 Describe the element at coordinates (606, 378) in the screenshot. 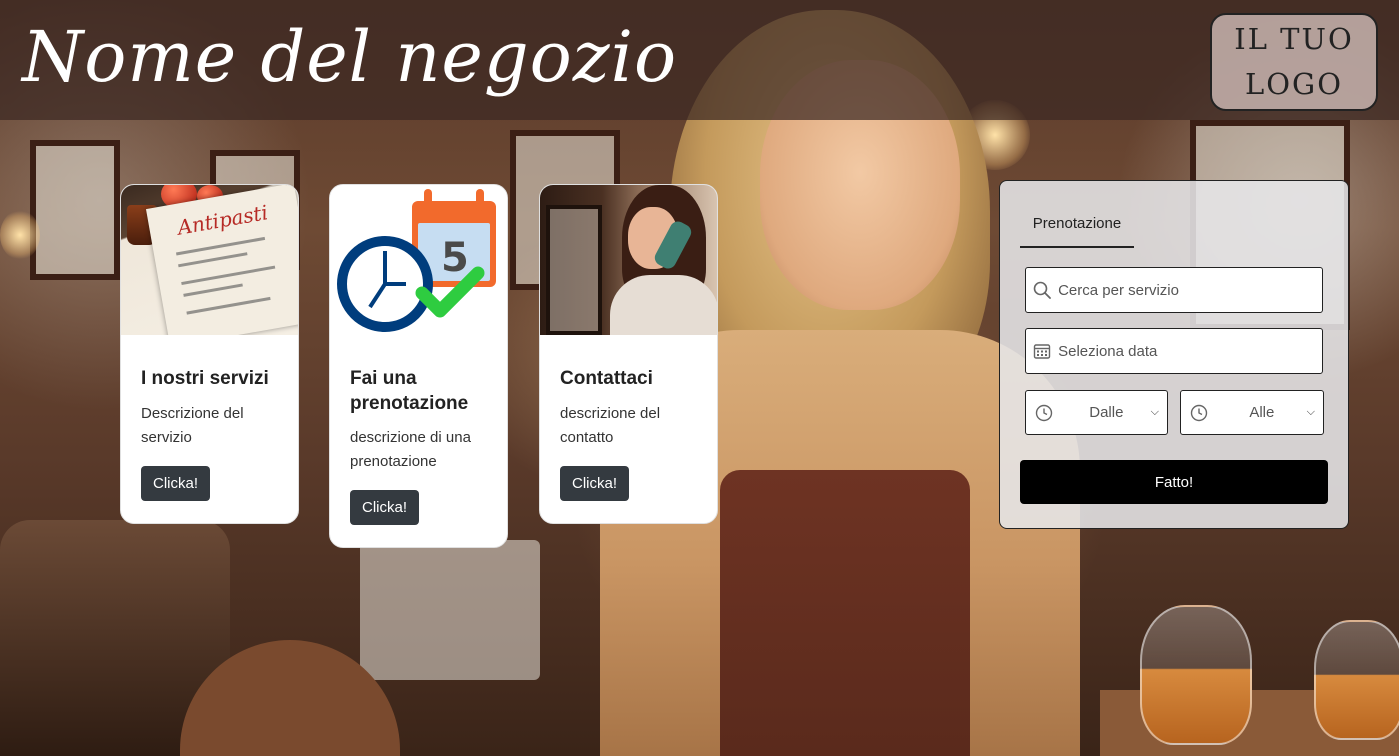

I see `card-title: Contattaci` at that location.